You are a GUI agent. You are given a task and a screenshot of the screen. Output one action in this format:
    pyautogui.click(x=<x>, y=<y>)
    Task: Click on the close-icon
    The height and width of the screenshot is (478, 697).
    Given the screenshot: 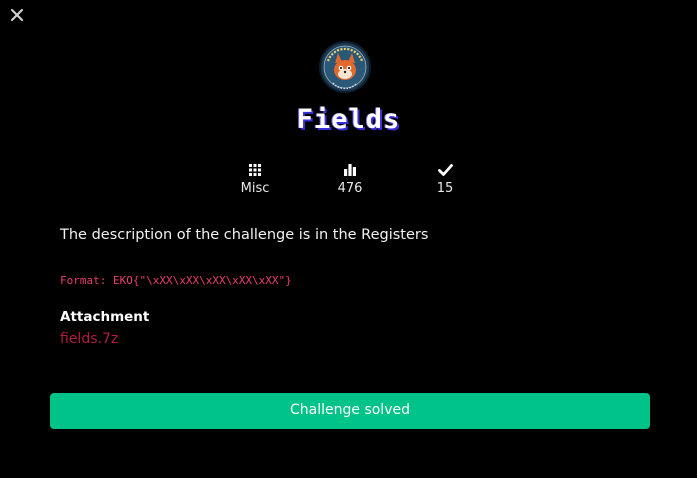 What is the action you would take?
    pyautogui.click(x=17, y=15)
    